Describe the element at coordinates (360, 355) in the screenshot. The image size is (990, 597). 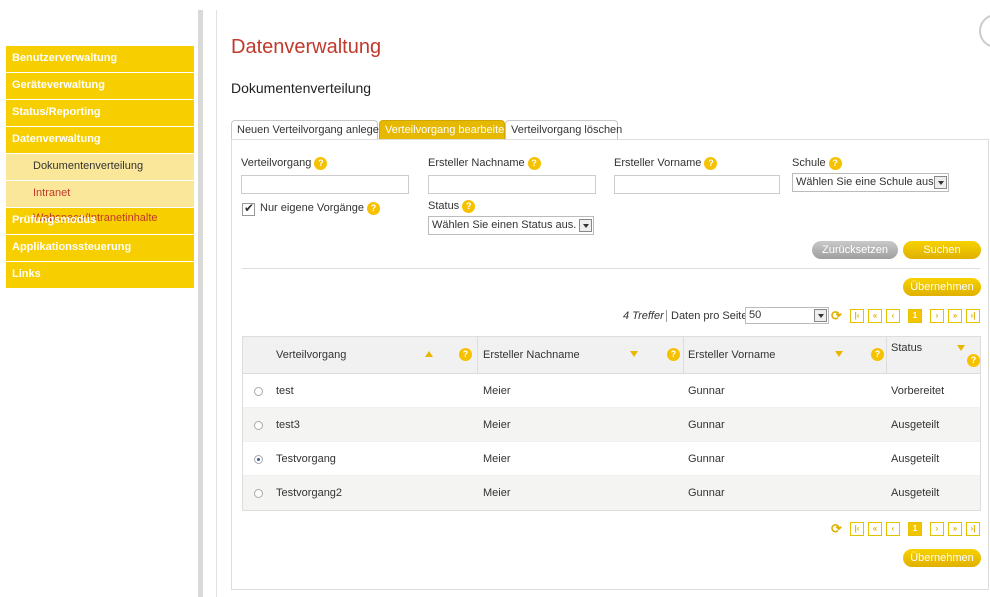
I see `col-verteilvorgang: Verteilvorgang ?` at that location.